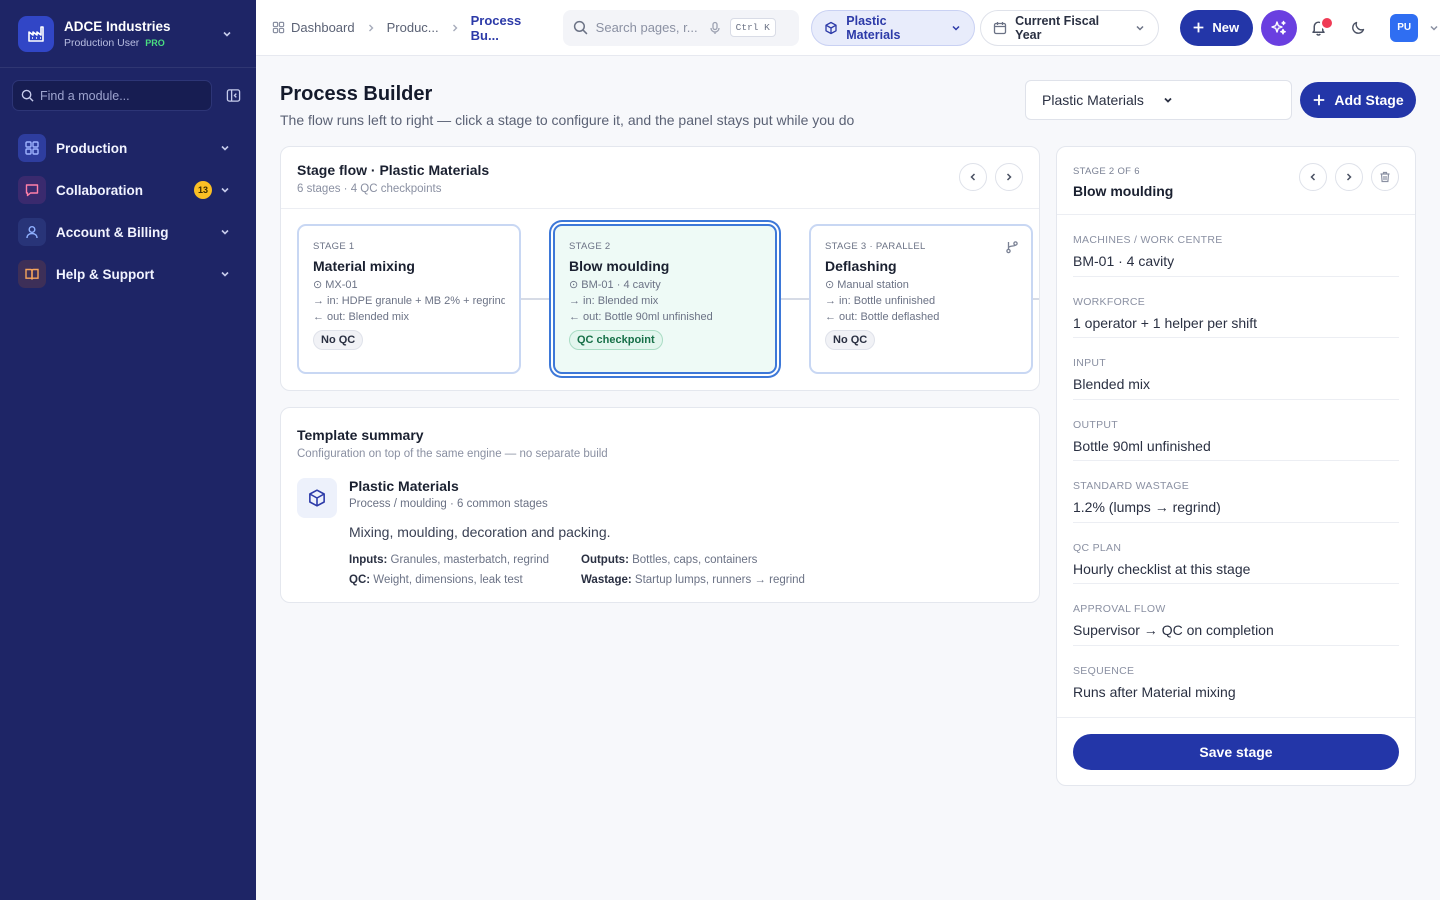 This screenshot has width=1440, height=900. Describe the element at coordinates (369, 189) in the screenshot. I see `stage-flow-subtitle: 6 stages · 4 QC checkpoints` at that location.